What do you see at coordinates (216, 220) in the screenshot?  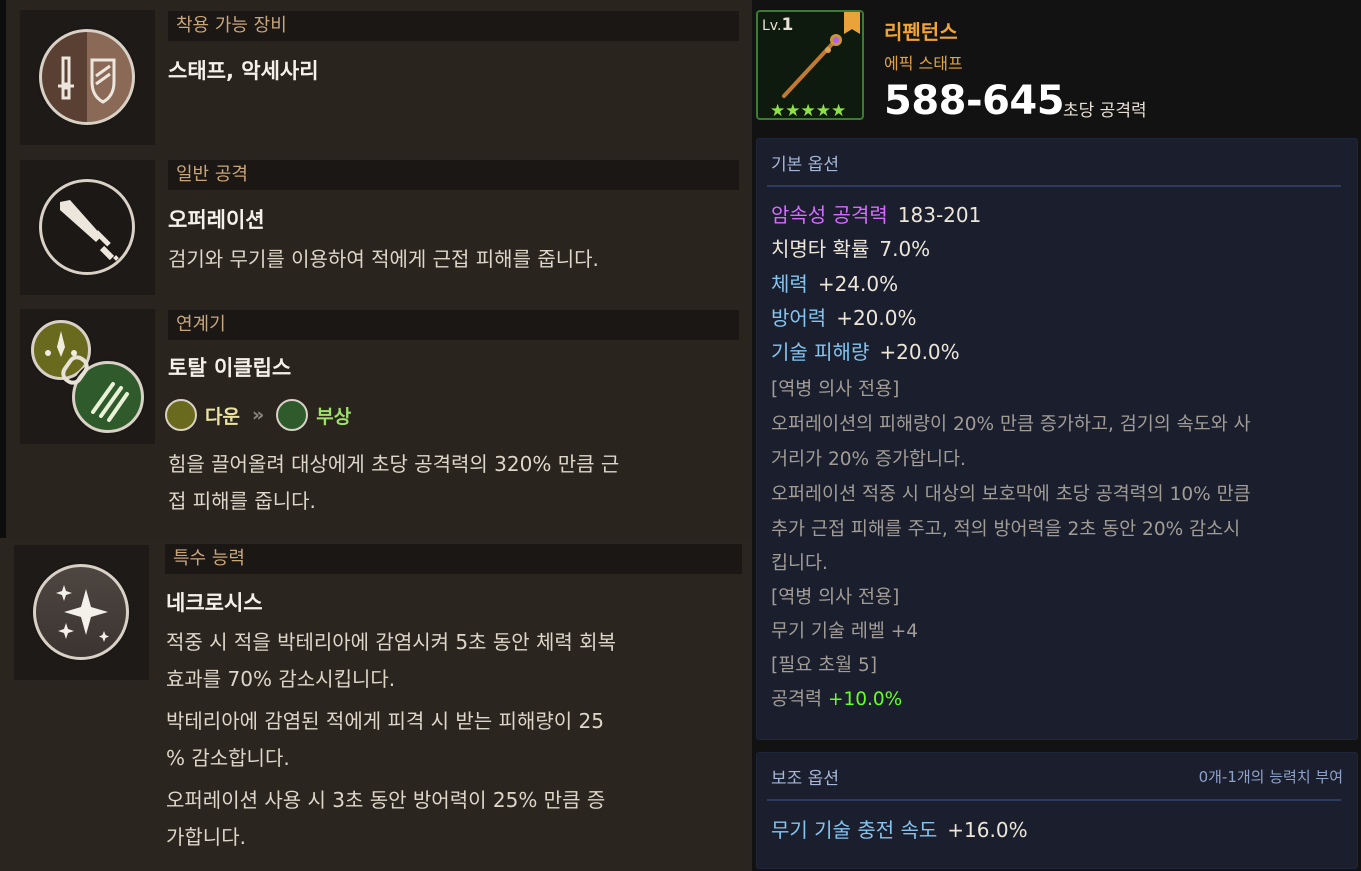 I see `normal-attack-name: 오퍼레이션` at bounding box center [216, 220].